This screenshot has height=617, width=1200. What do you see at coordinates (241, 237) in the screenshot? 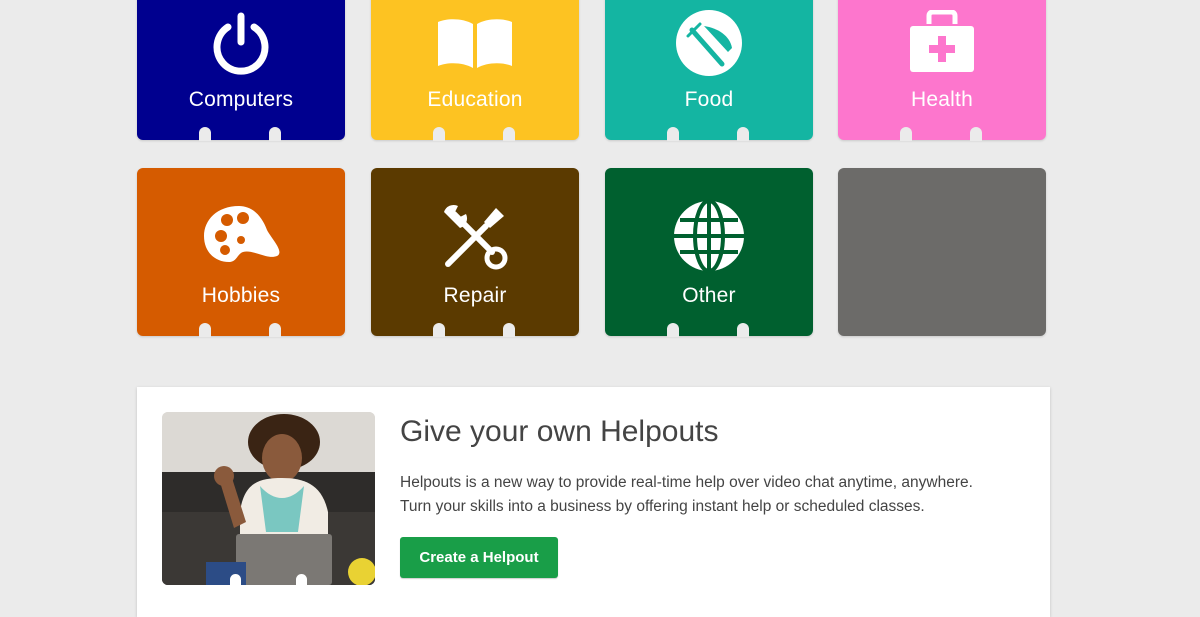
I see `paint-palette-icon` at bounding box center [241, 237].